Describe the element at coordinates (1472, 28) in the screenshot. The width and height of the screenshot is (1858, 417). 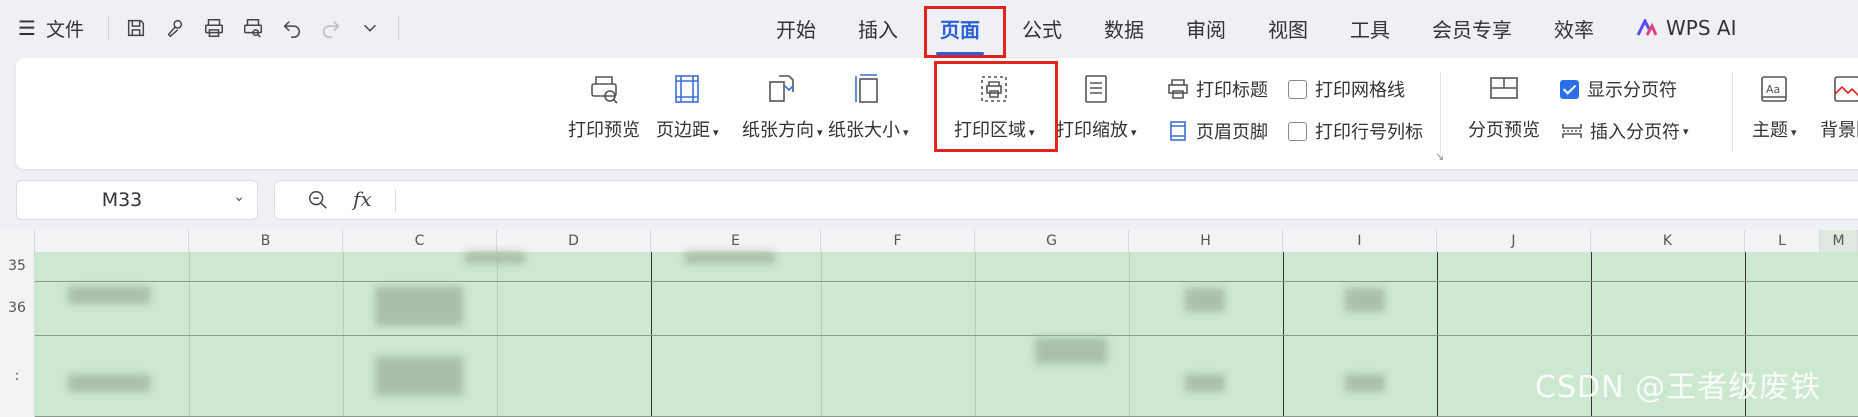
I see `tab-member: 会员专享` at that location.